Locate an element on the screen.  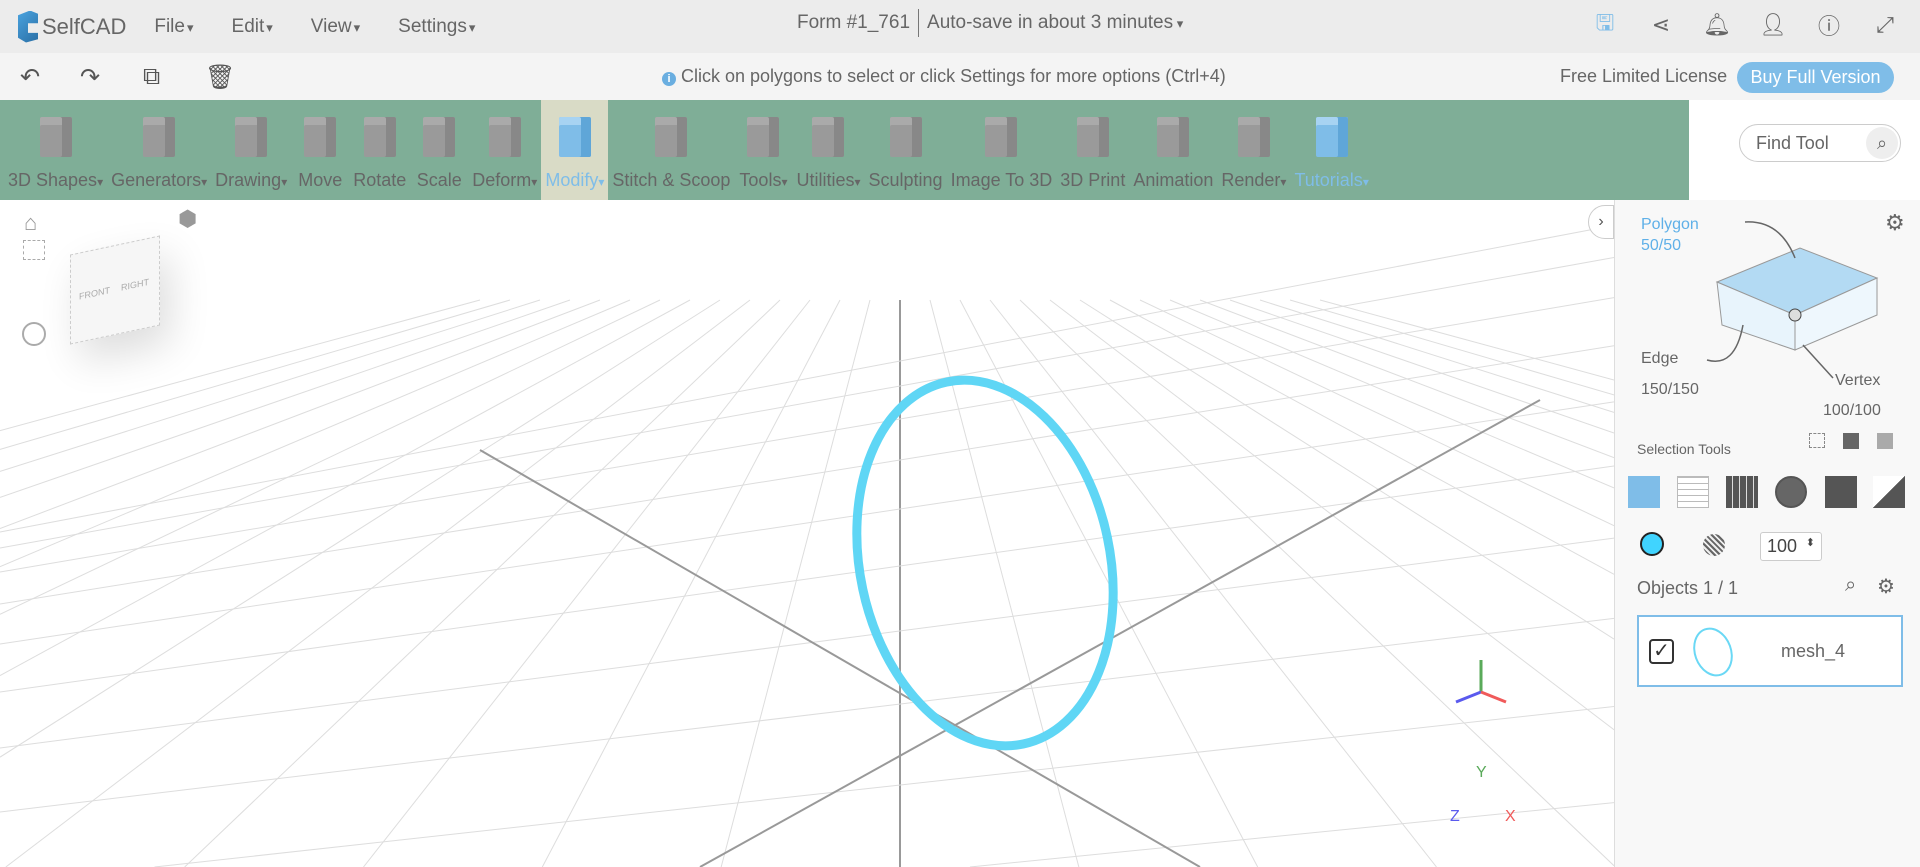
tool-deform: Deform is located at coordinates (504, 150).